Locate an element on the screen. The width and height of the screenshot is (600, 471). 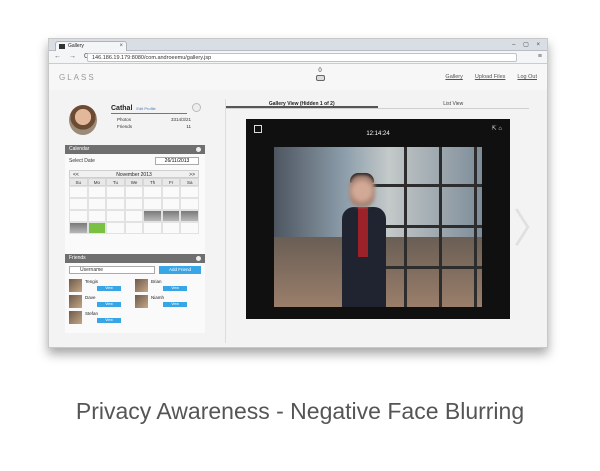
app-header: GLASS 0 Gallery Upload Files Log Out is located at coordinates (298, 77).